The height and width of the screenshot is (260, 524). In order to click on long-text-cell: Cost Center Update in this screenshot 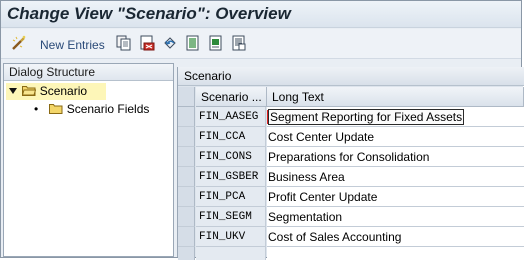, I will do `click(395, 137)`.